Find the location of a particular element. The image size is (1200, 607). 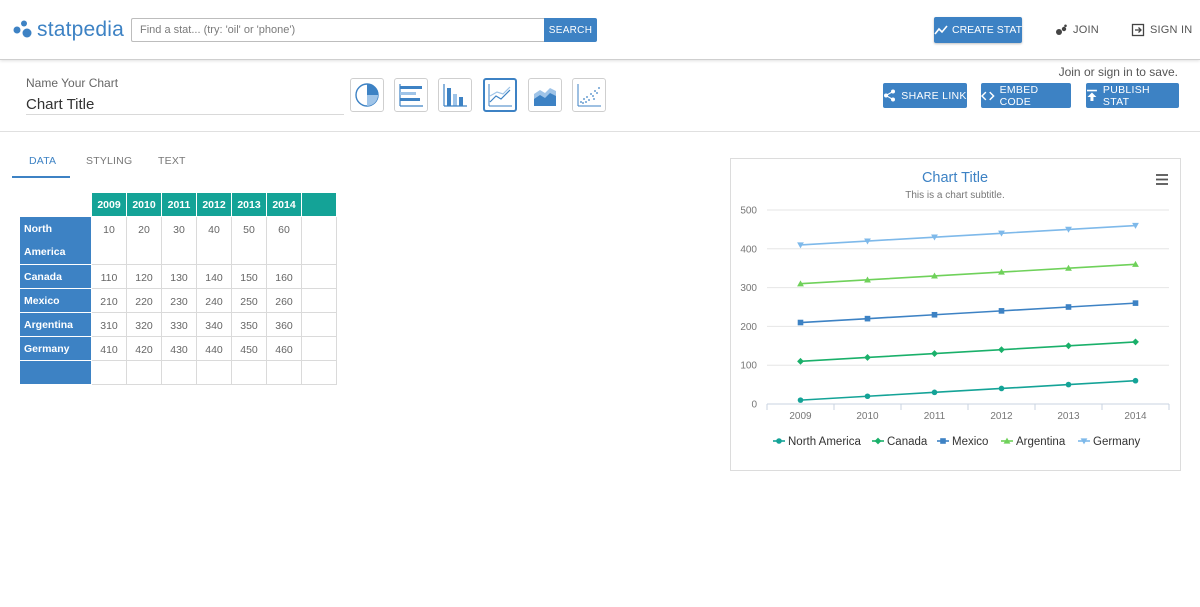

column-header: 2013 is located at coordinates (249, 204).